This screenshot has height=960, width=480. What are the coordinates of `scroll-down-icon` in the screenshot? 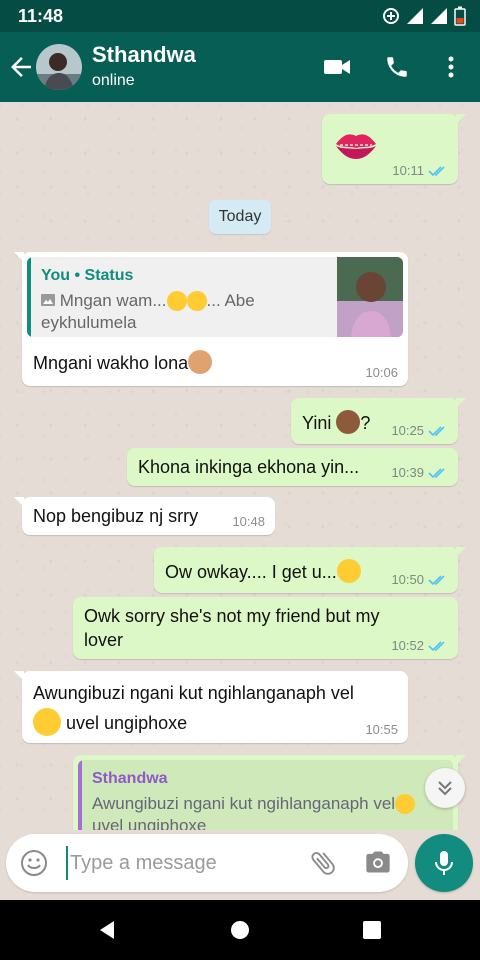 It's located at (445, 788).